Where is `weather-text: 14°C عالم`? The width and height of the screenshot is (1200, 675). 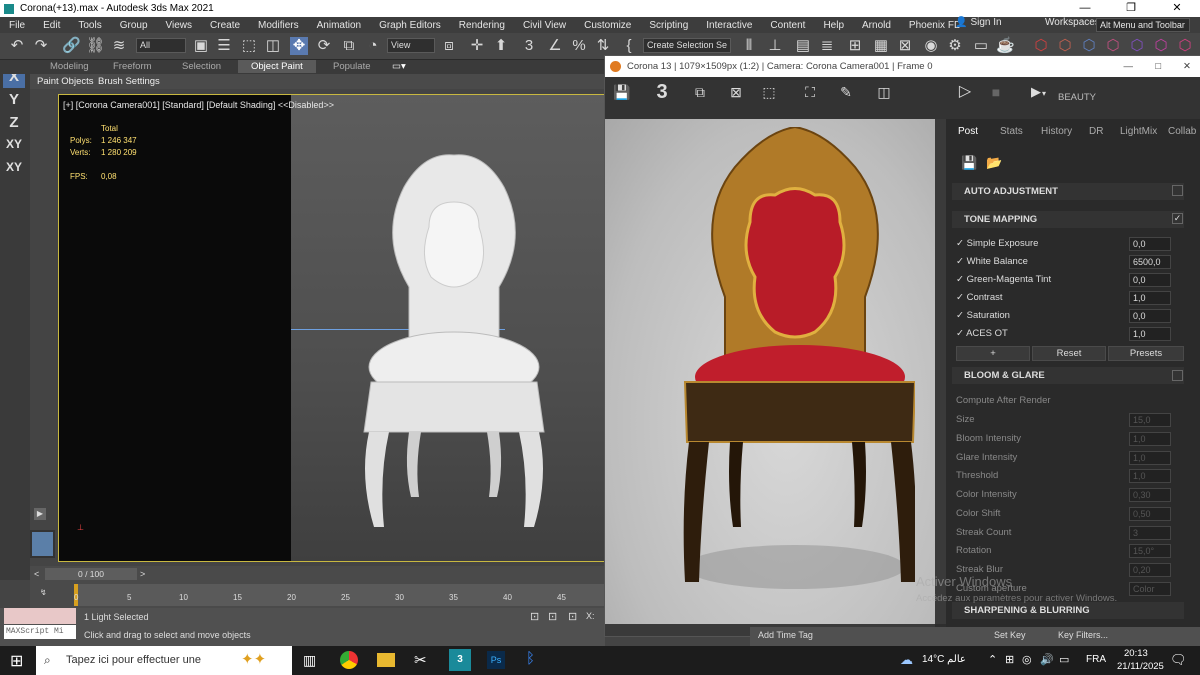 weather-text: 14°C عالم is located at coordinates (944, 659).